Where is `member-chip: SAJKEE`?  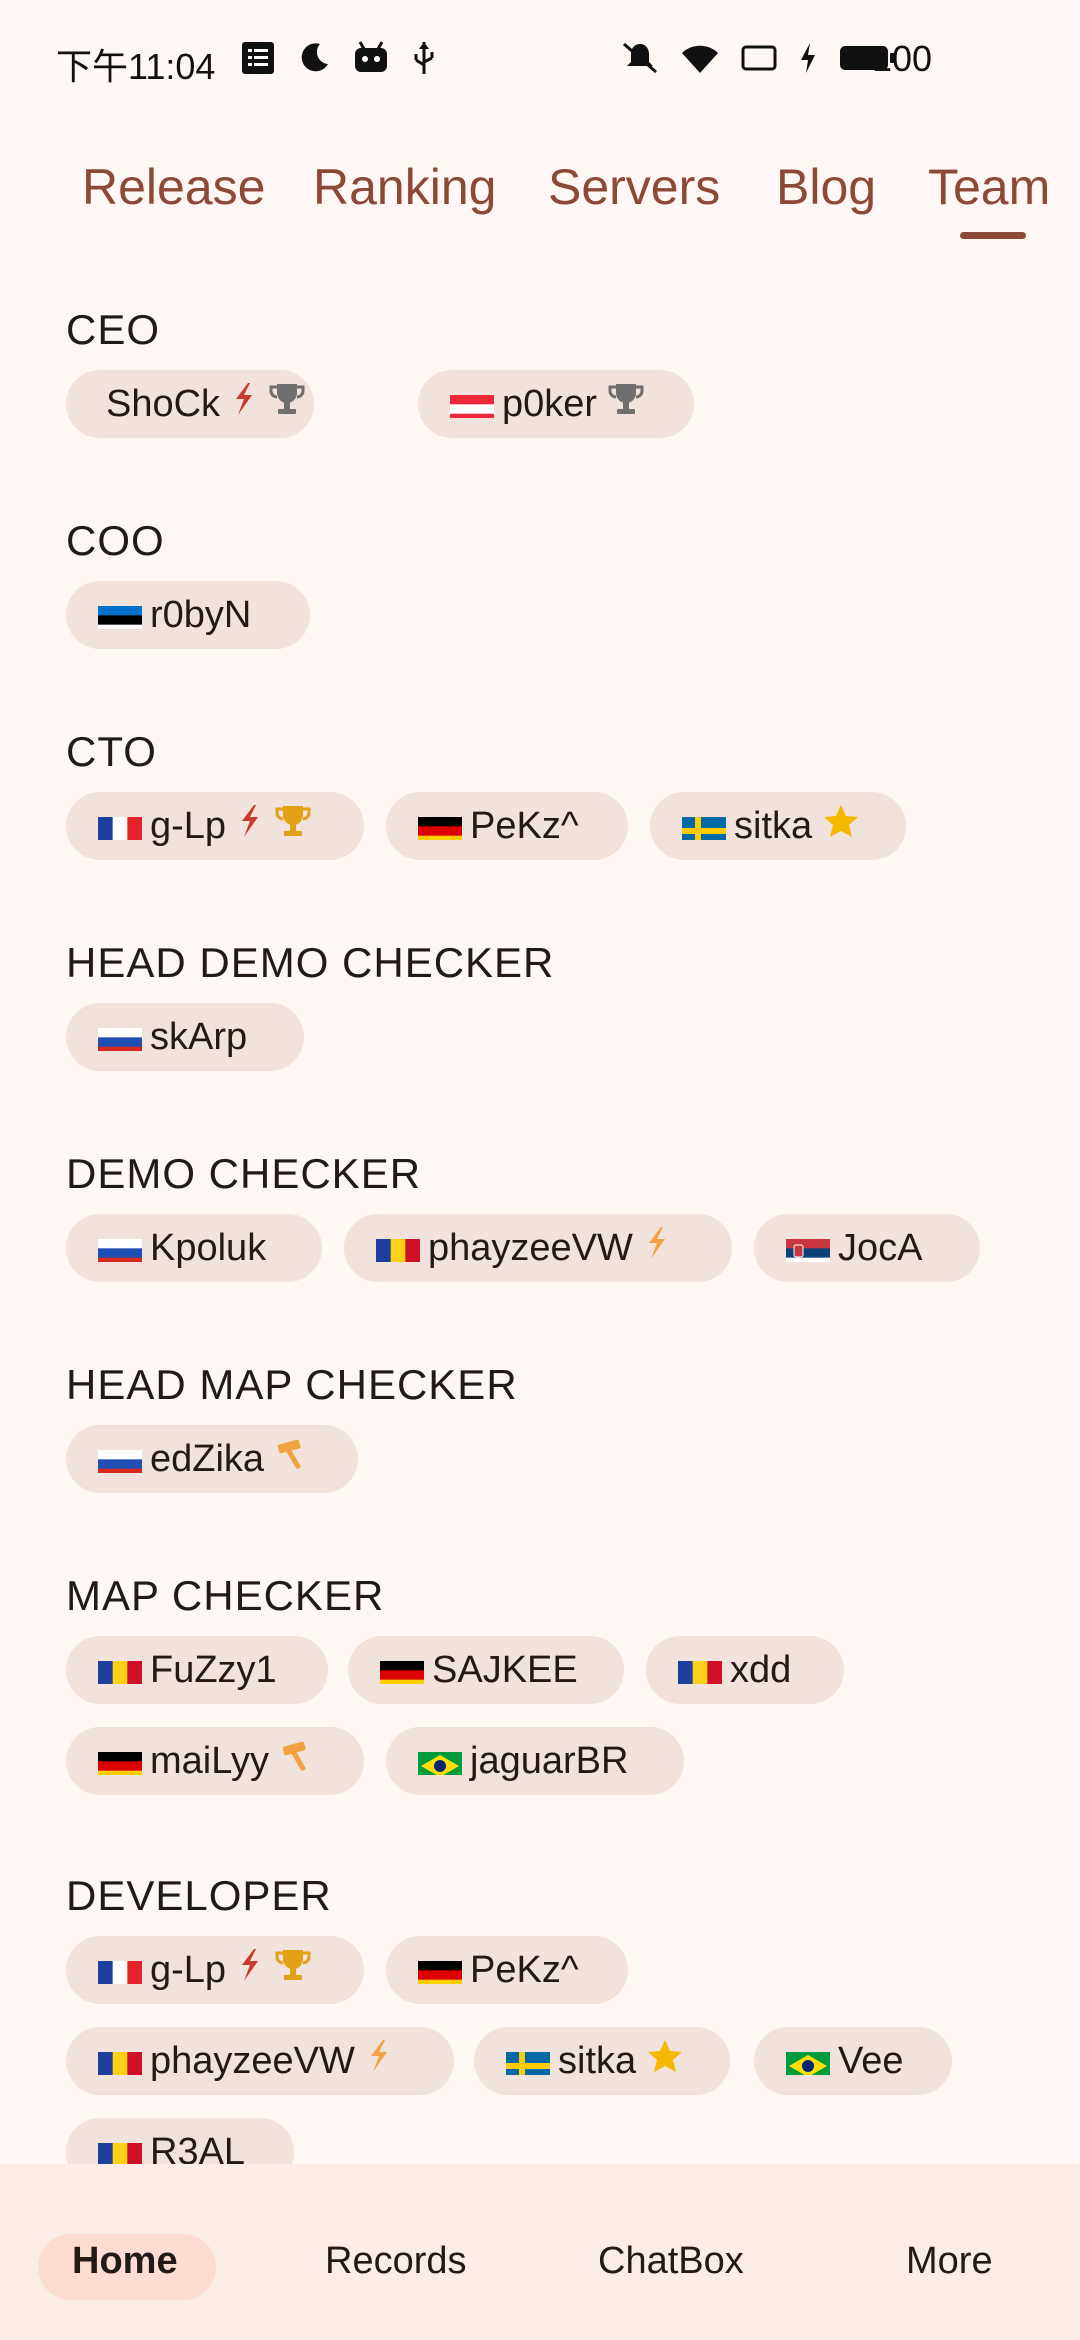
member-chip: SAJKEE is located at coordinates (486, 1670).